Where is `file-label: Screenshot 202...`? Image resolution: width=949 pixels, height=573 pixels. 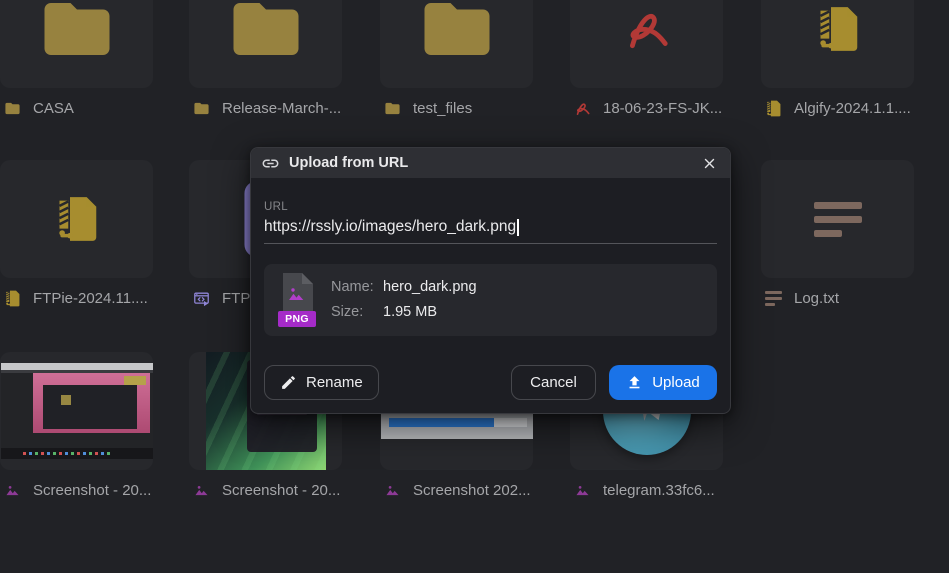
file-label: Screenshot 202... is located at coordinates (460, 490).